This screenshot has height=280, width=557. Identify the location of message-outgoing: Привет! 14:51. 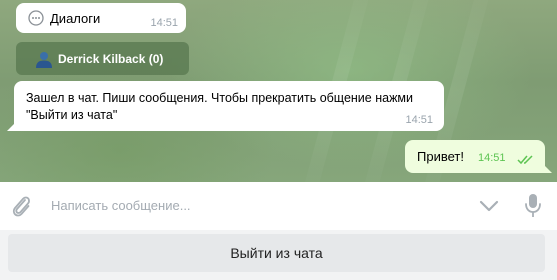
(478, 156).